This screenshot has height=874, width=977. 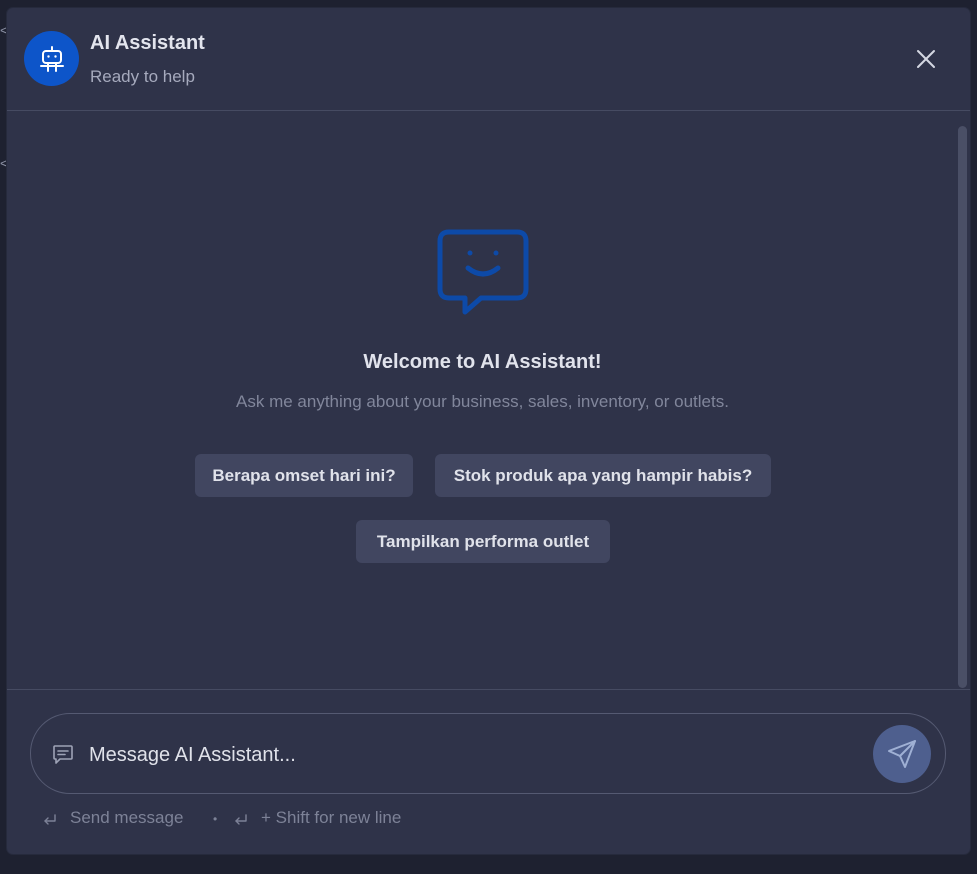 I want to click on assistant-status: Ready to help, so click(x=142, y=76).